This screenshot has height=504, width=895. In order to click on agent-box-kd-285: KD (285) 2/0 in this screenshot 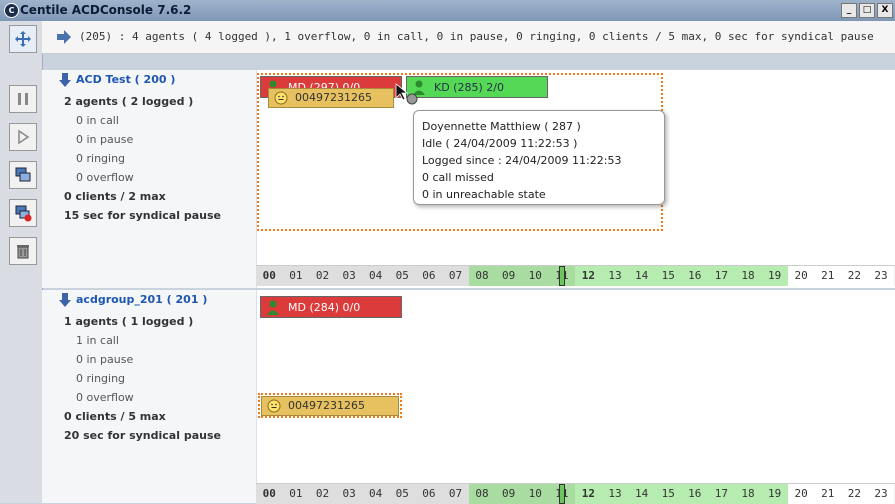, I will do `click(477, 87)`.